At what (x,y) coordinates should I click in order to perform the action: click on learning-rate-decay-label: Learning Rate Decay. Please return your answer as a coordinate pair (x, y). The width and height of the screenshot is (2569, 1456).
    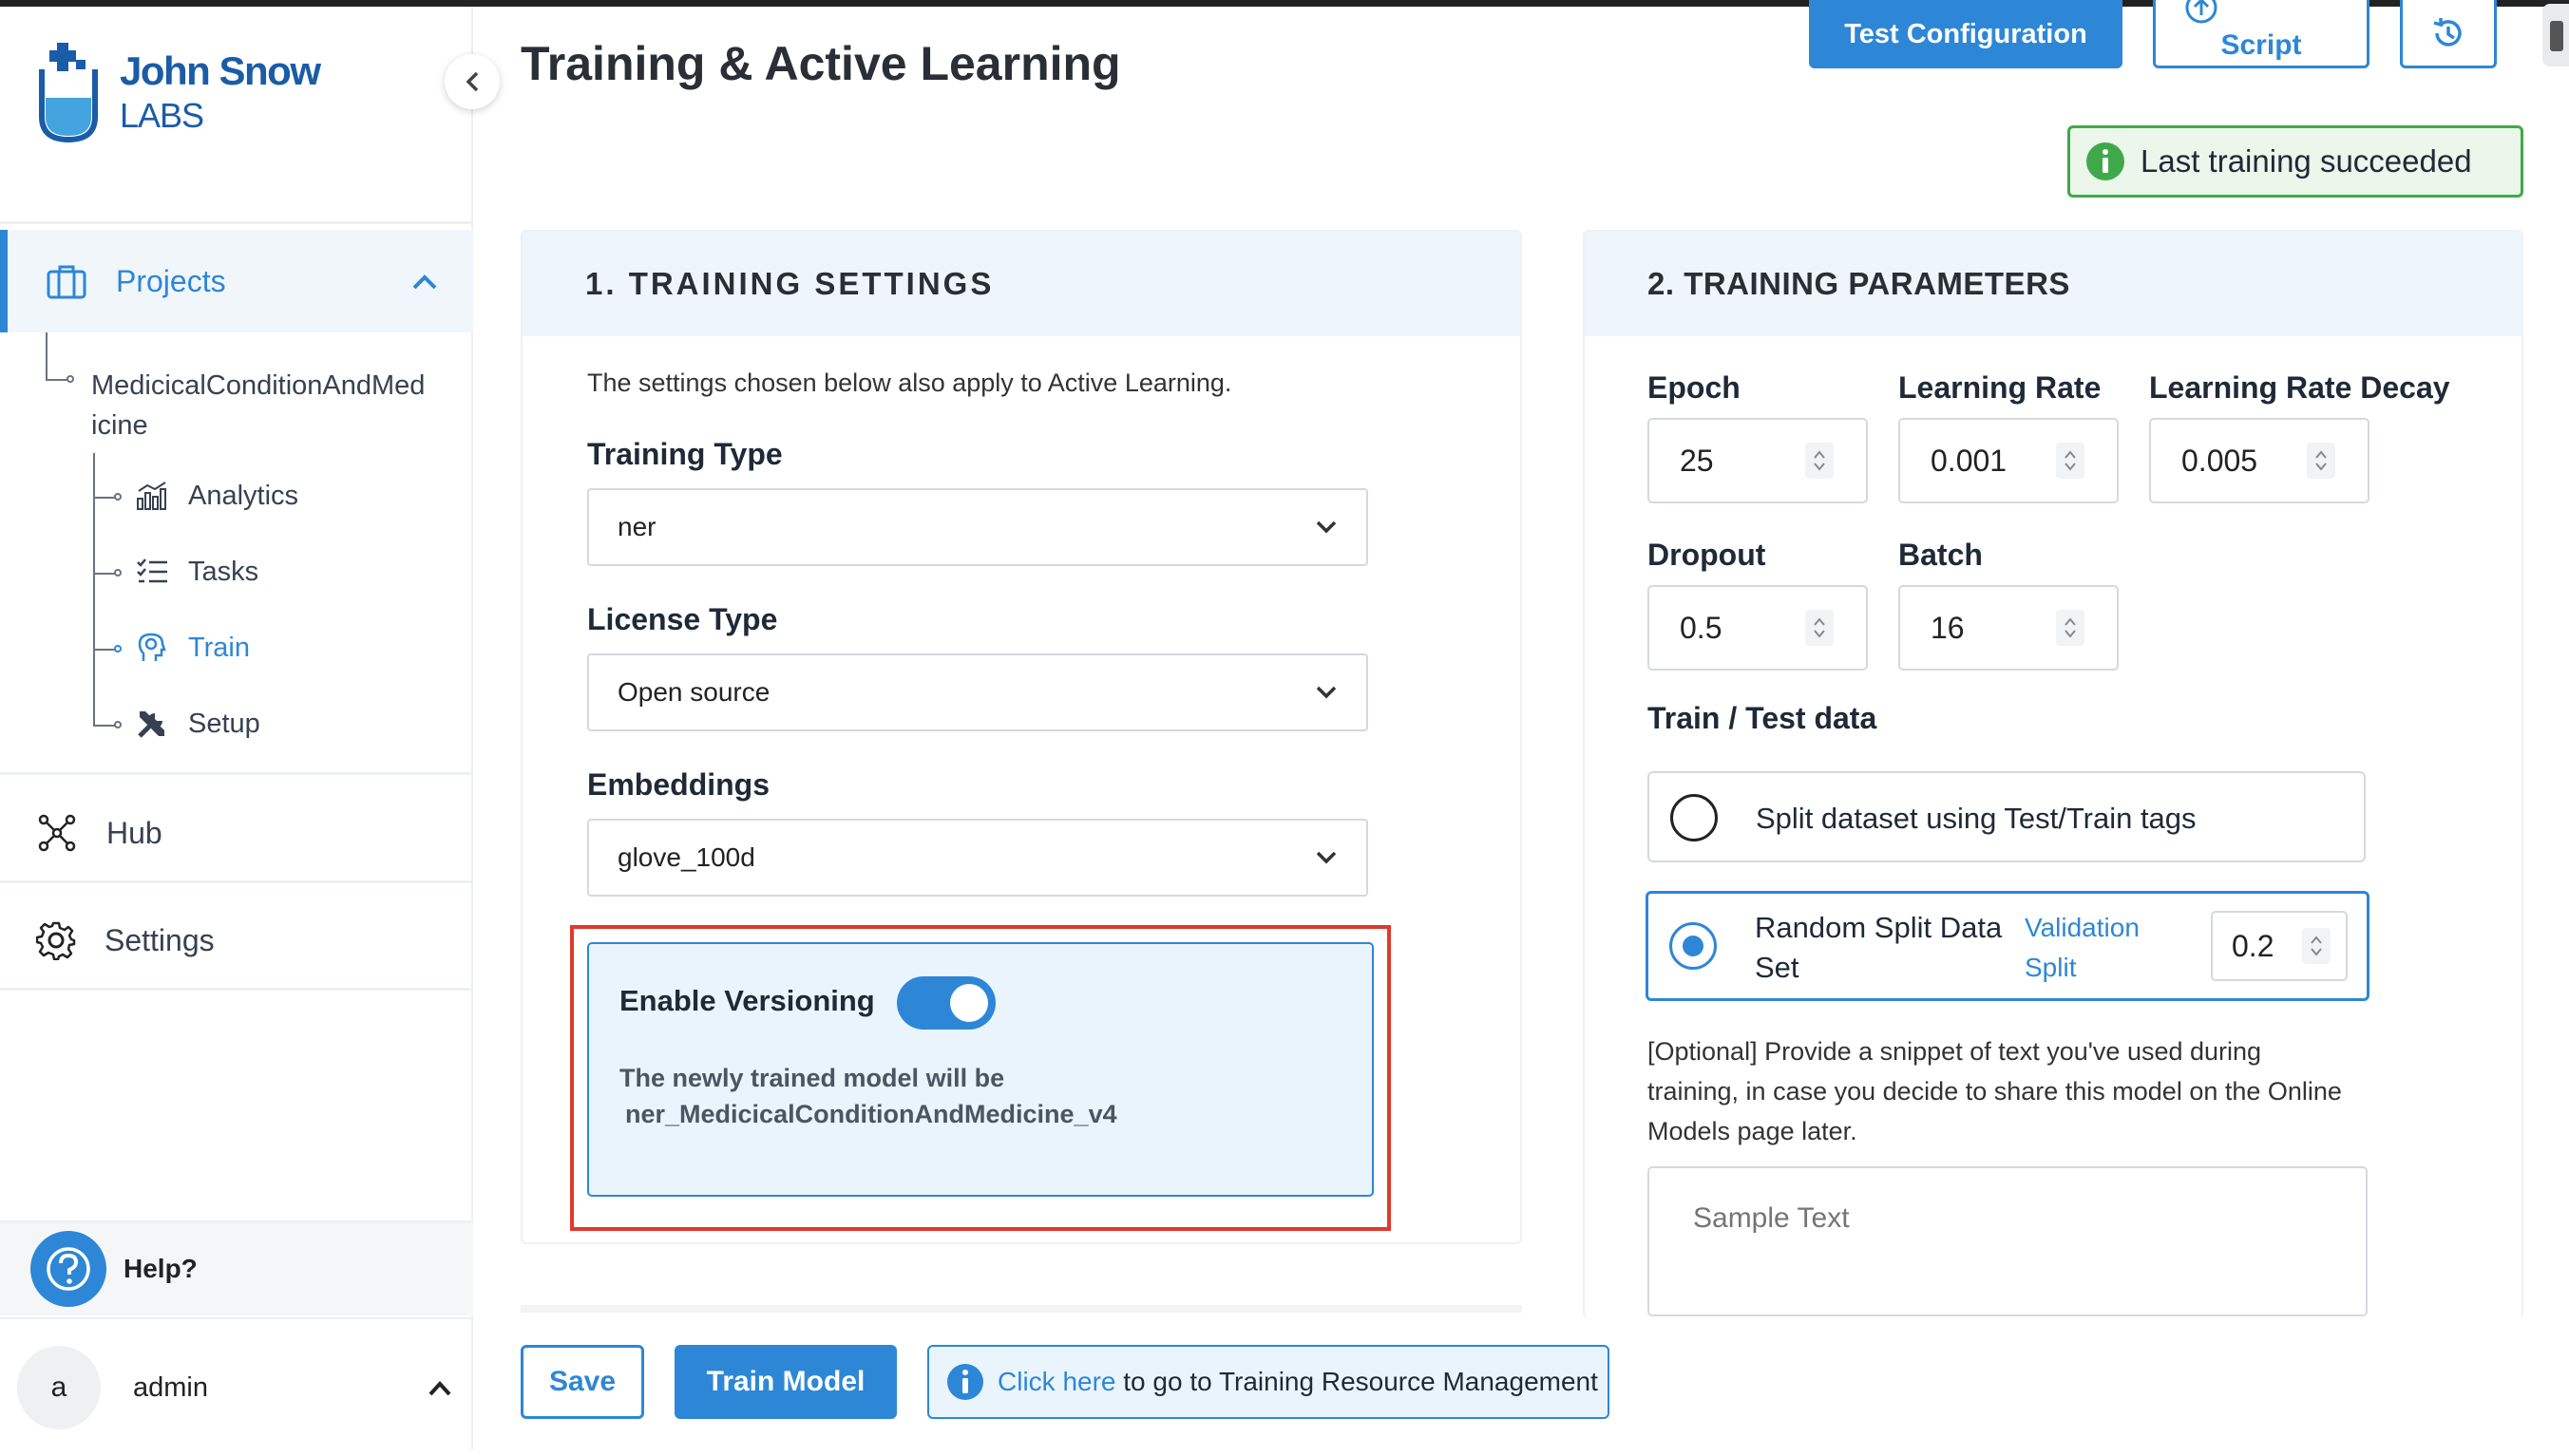
    Looking at the image, I should click on (2299, 387).